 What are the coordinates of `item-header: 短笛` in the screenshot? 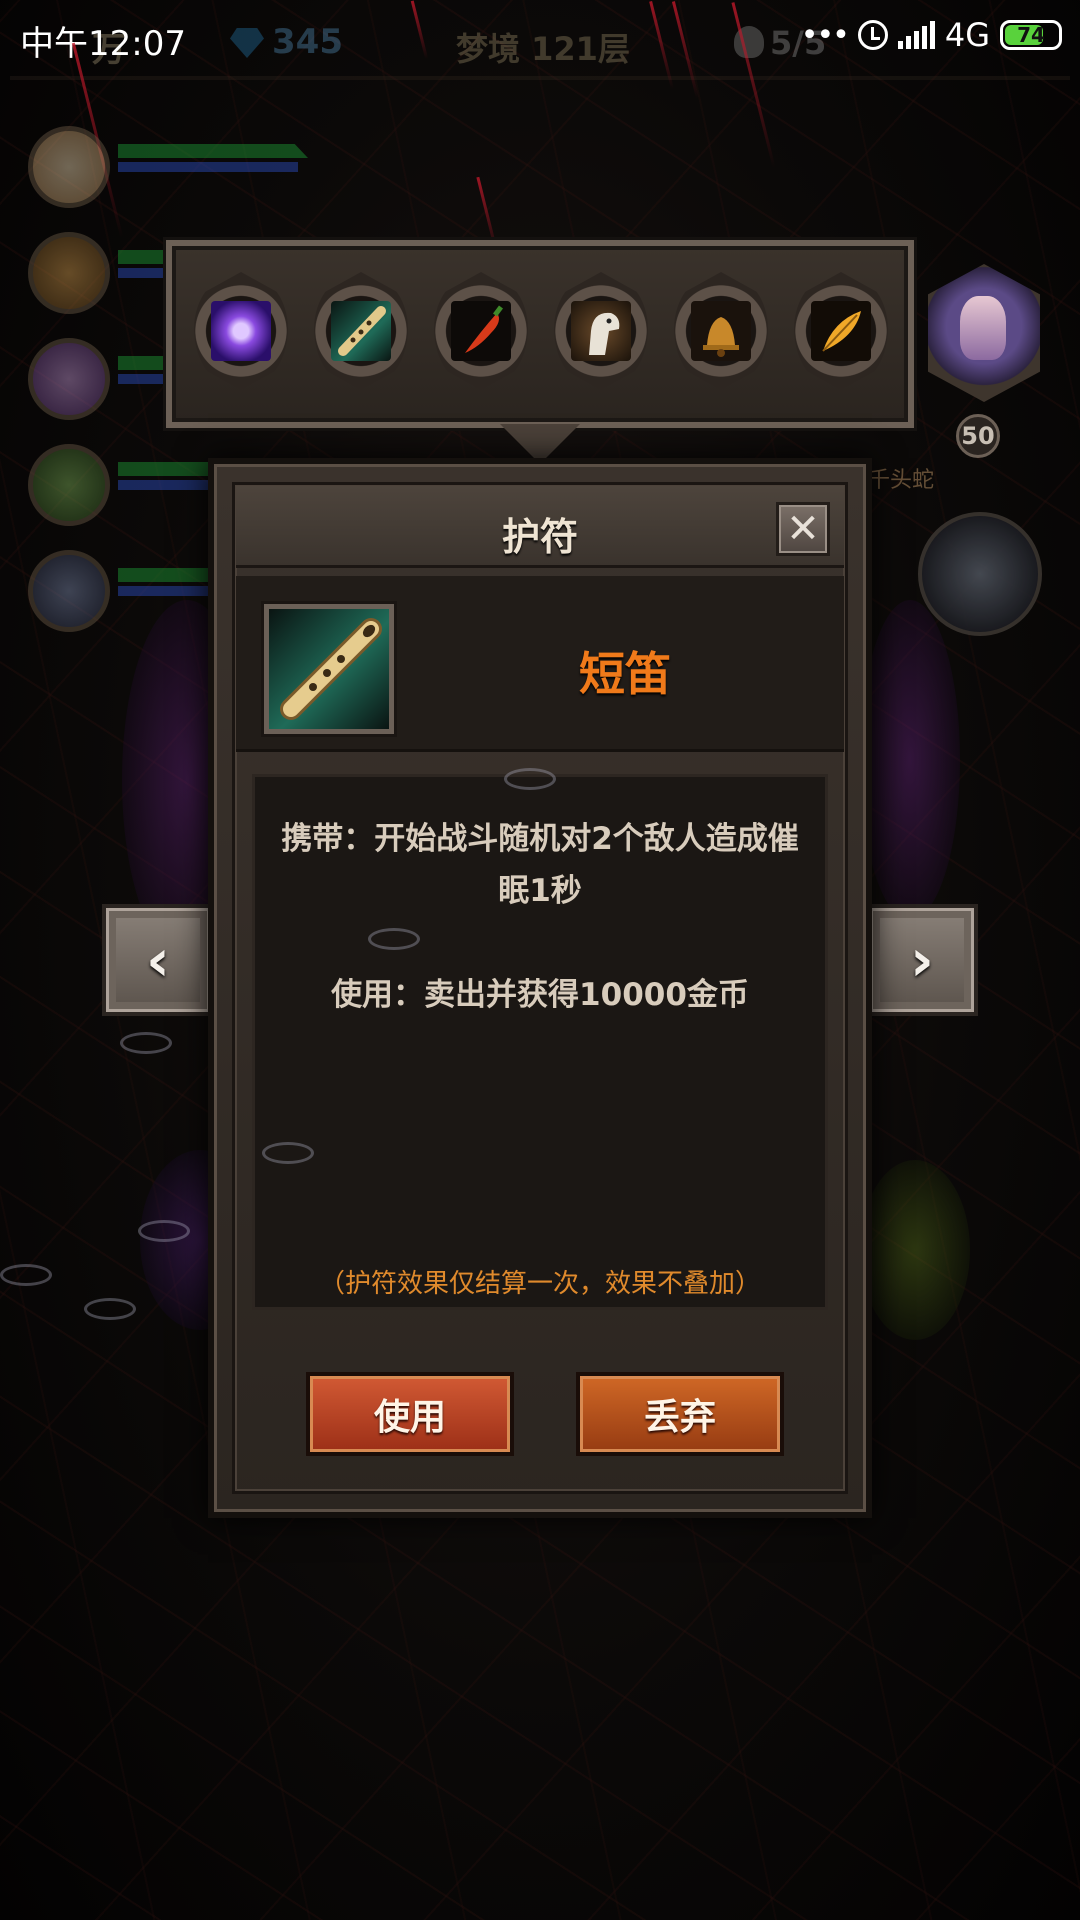 It's located at (540, 664).